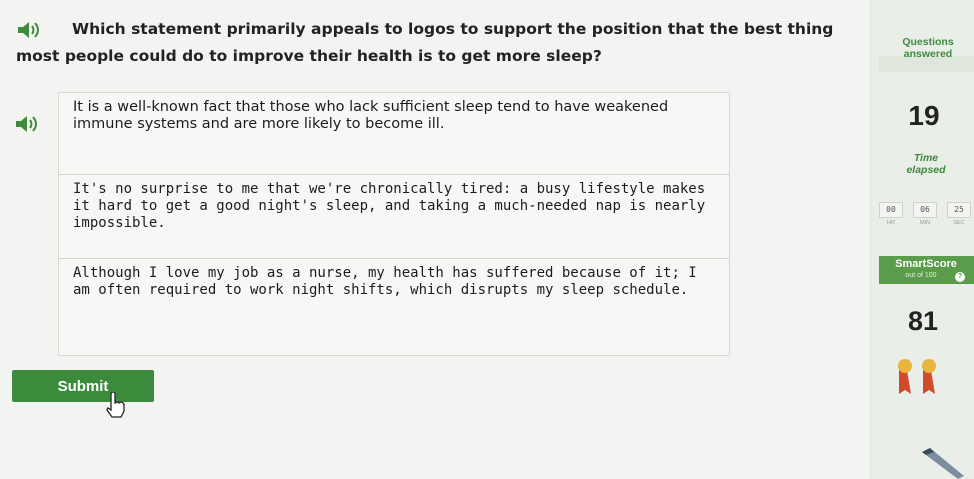  Describe the element at coordinates (942, 462) in the screenshot. I see `stylus-pen-icon` at that location.